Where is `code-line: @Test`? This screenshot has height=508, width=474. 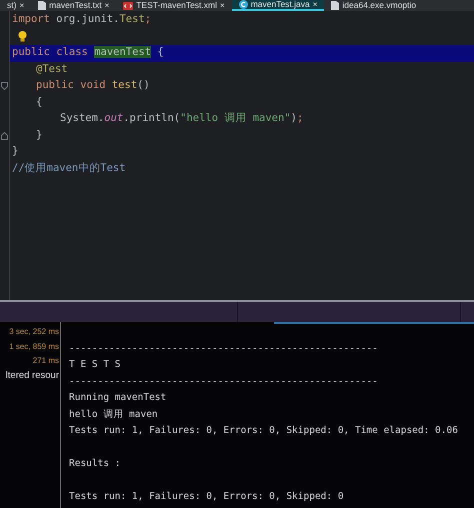 code-line: @Test is located at coordinates (52, 69).